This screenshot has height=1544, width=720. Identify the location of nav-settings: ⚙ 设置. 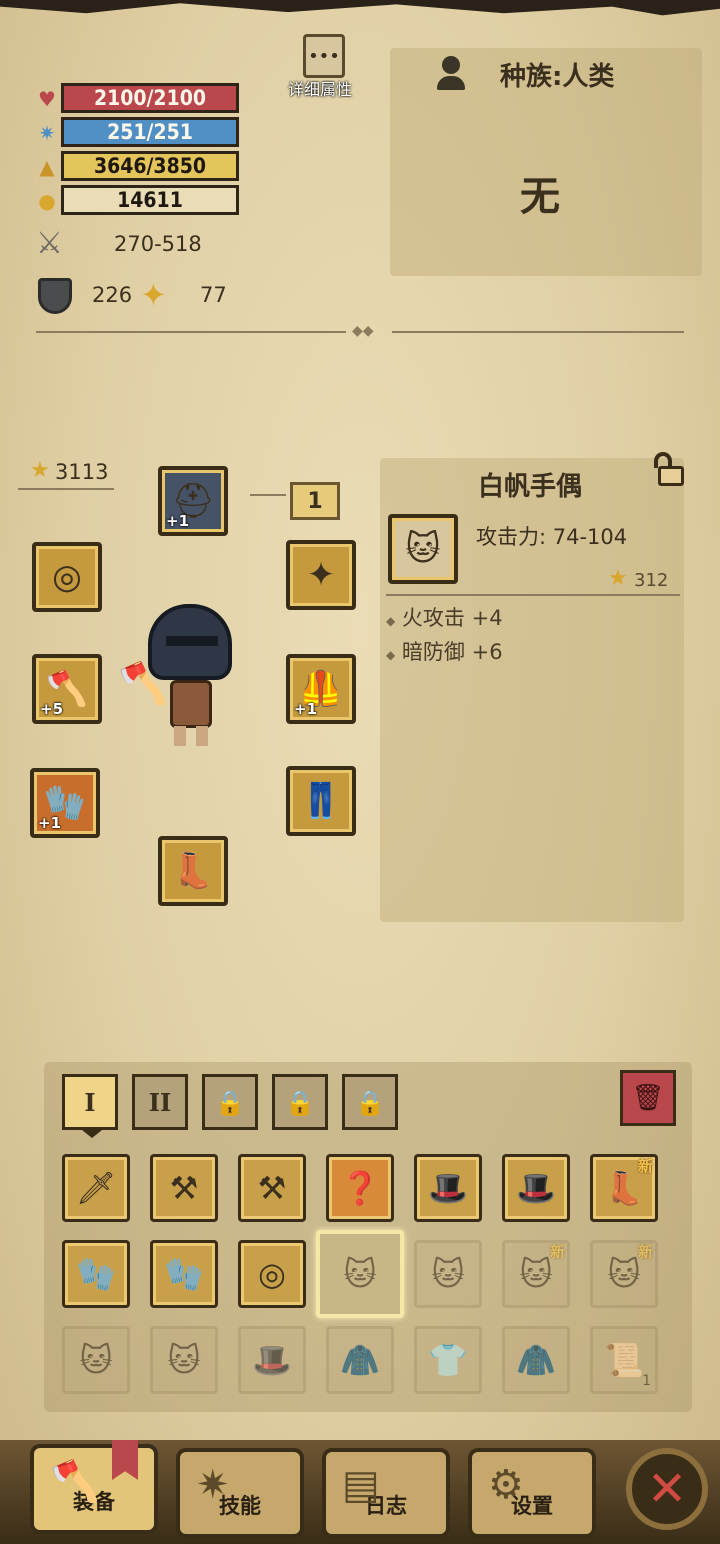
(532, 1493).